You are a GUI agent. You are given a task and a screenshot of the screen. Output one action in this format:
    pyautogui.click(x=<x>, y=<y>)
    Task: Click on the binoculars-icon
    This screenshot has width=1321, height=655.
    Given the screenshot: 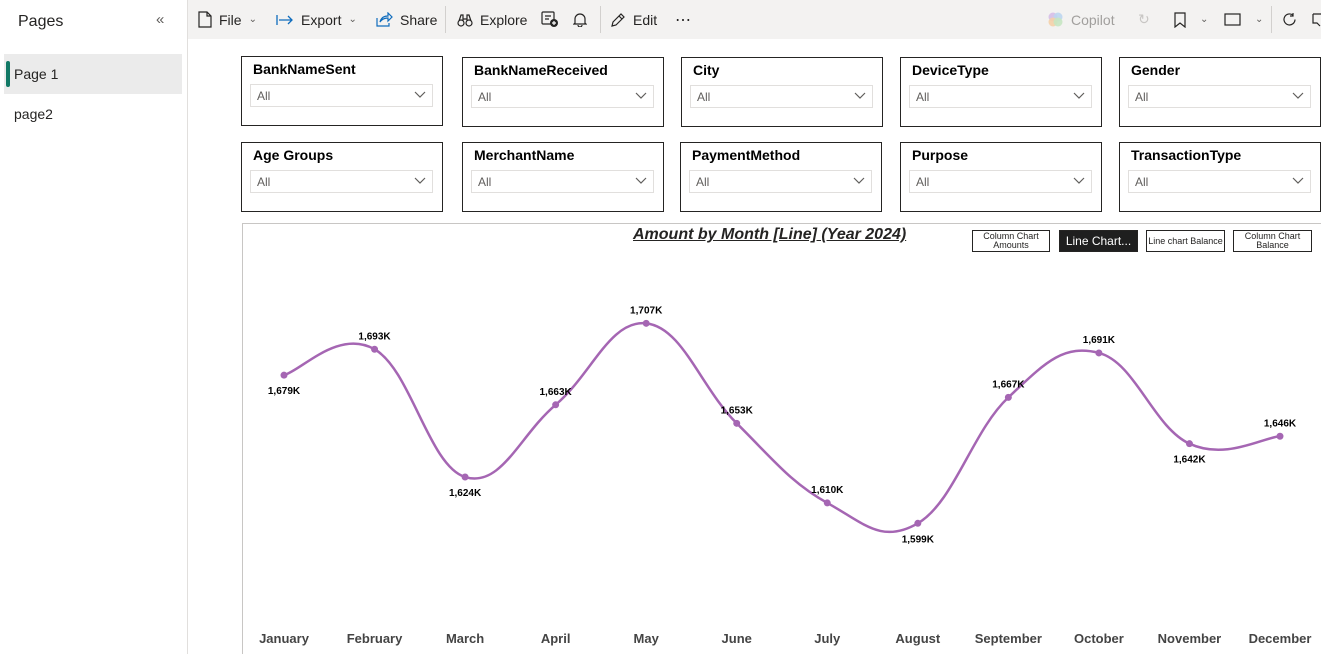 What is the action you would take?
    pyautogui.click(x=465, y=20)
    